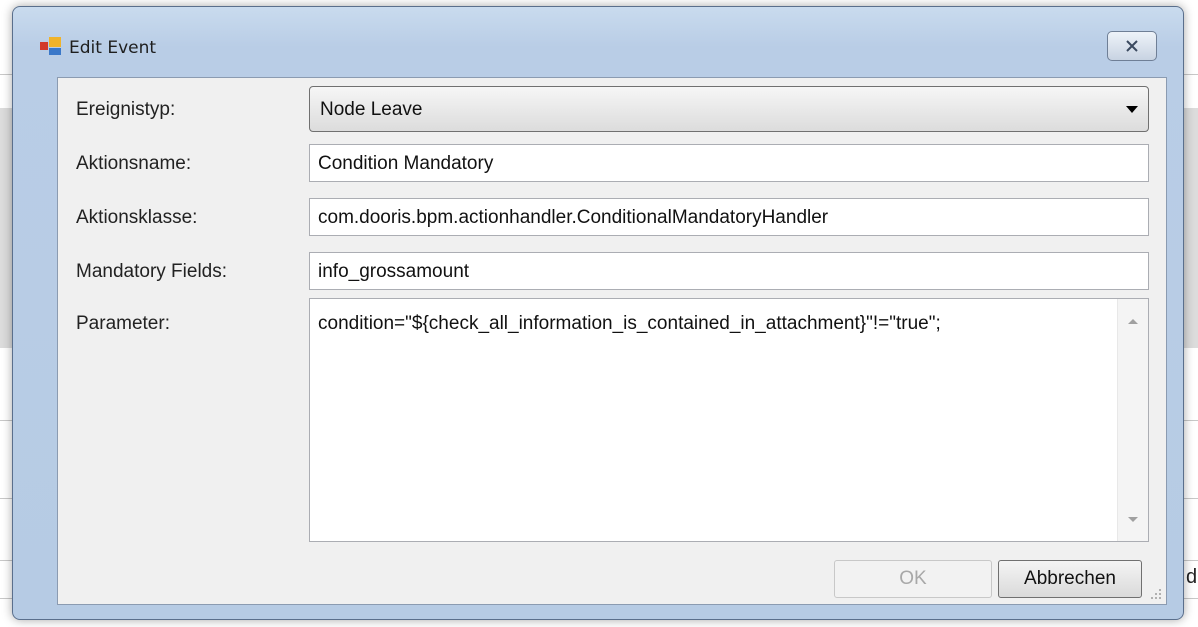 Image resolution: width=1198 pixels, height=627 pixels. What do you see at coordinates (50, 46) in the screenshot?
I see `app-window-icon` at bounding box center [50, 46].